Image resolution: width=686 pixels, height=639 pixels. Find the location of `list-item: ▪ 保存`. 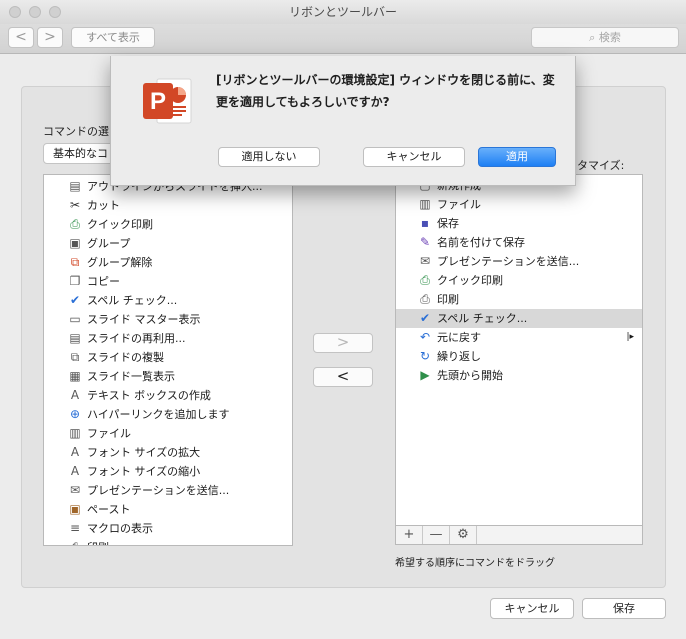

list-item: ▪ 保存 is located at coordinates (519, 223).